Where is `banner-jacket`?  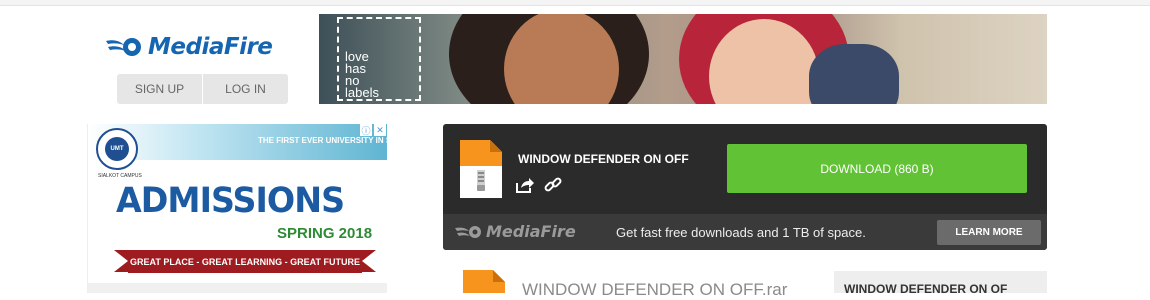 banner-jacket is located at coordinates (854, 74).